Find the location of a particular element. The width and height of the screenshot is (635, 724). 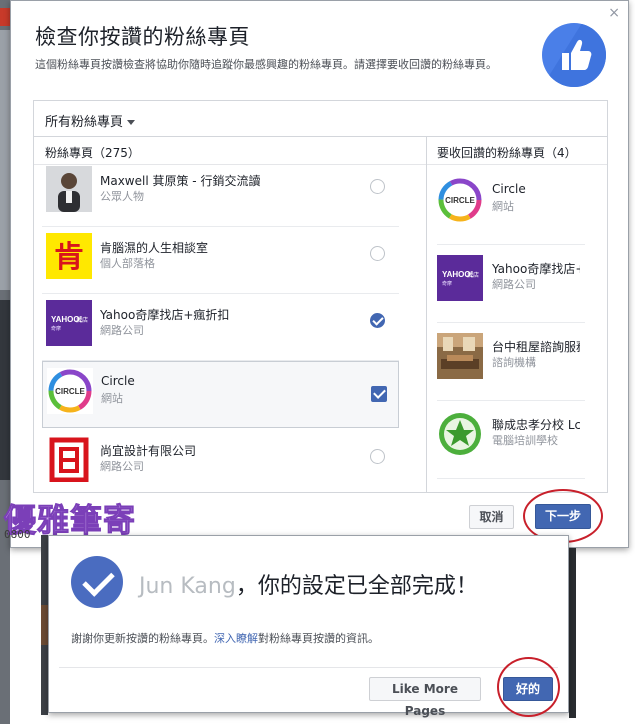

page-row: 肯 肯腦濕的人生相談室 個人部落格 is located at coordinates (220, 260).